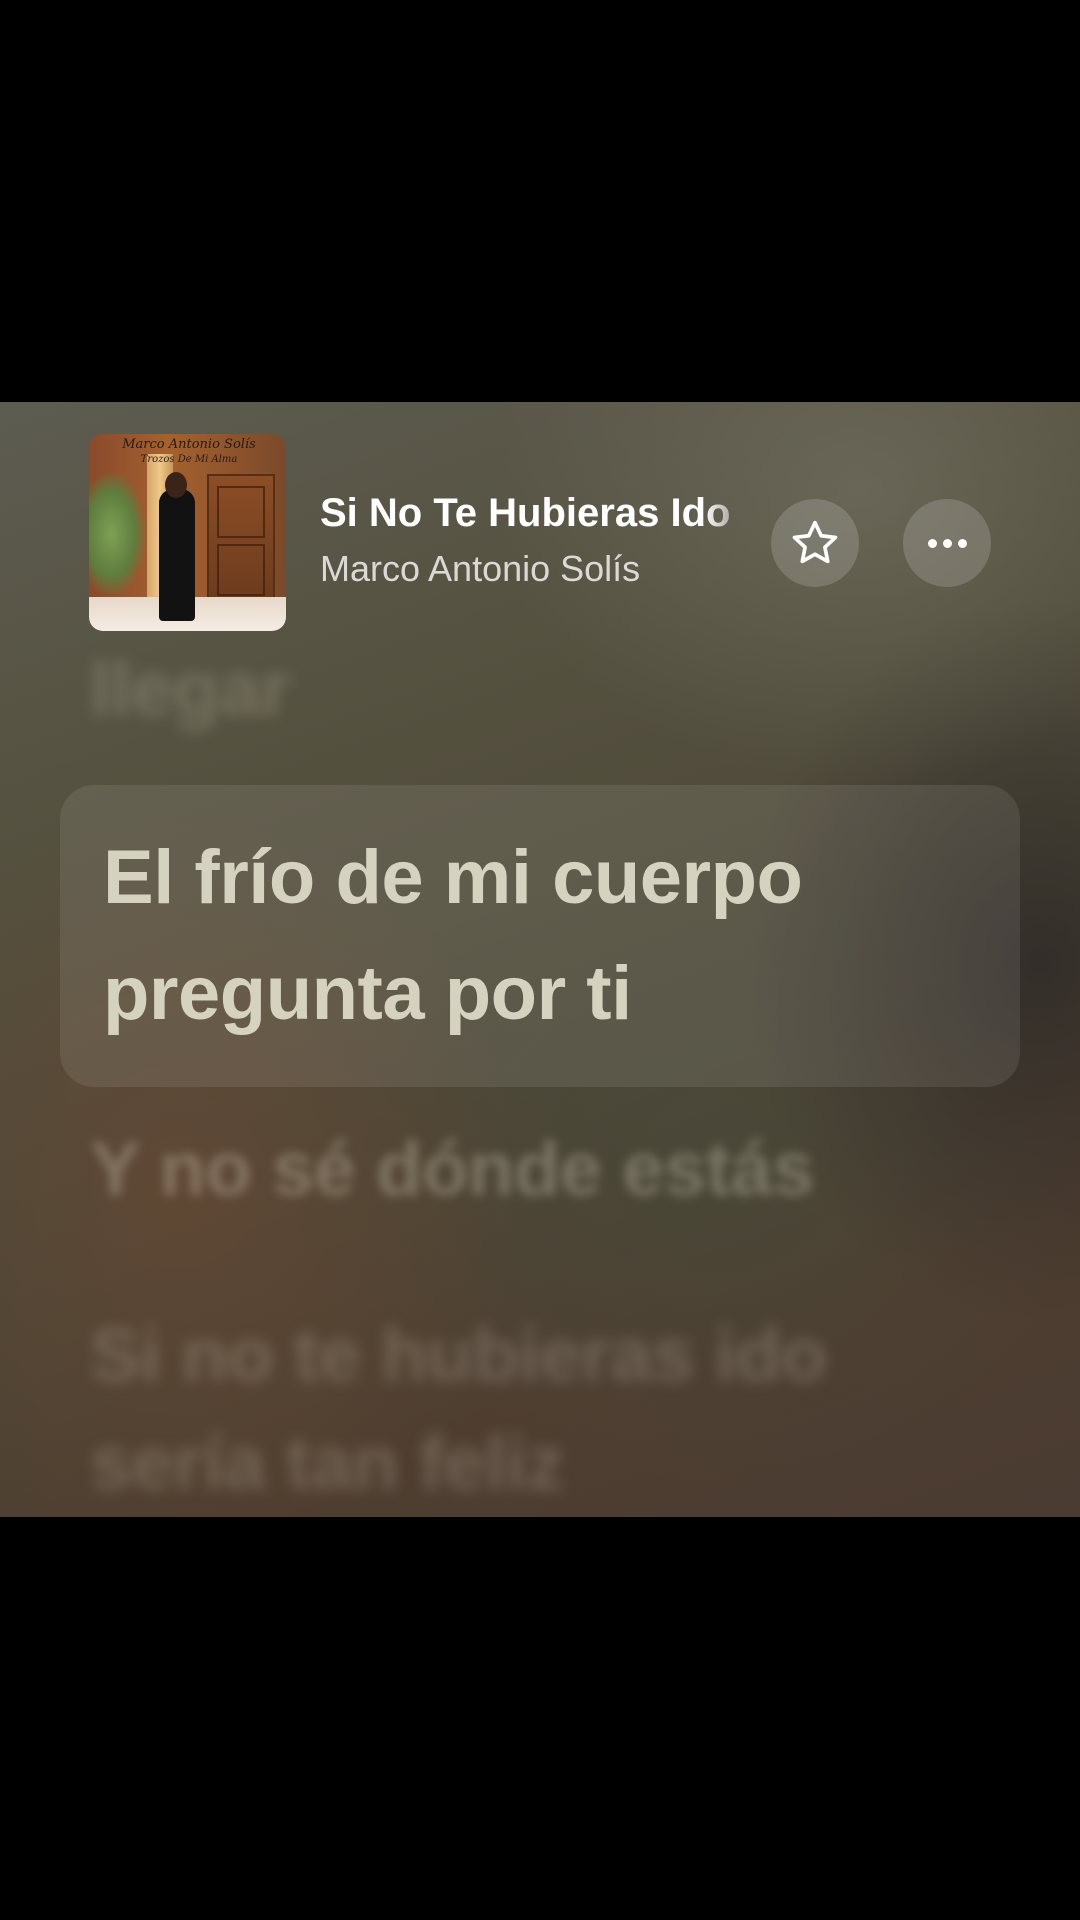 Image resolution: width=1080 pixels, height=1920 pixels. Describe the element at coordinates (538, 513) in the screenshot. I see `song-title: Si No Te Hubieras Ido` at that location.